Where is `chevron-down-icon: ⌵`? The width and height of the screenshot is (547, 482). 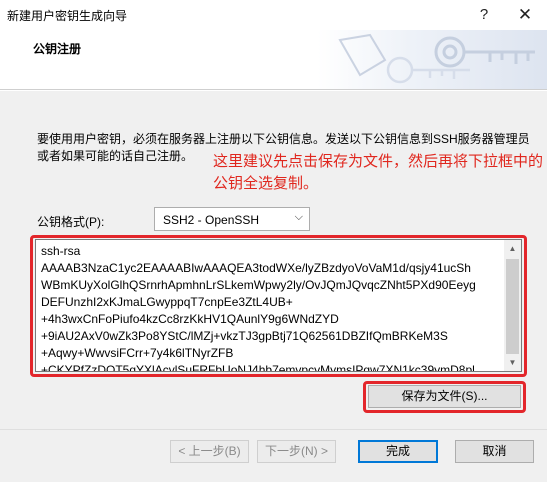
chevron-down-icon: ⌵ is located at coordinates (298, 217).